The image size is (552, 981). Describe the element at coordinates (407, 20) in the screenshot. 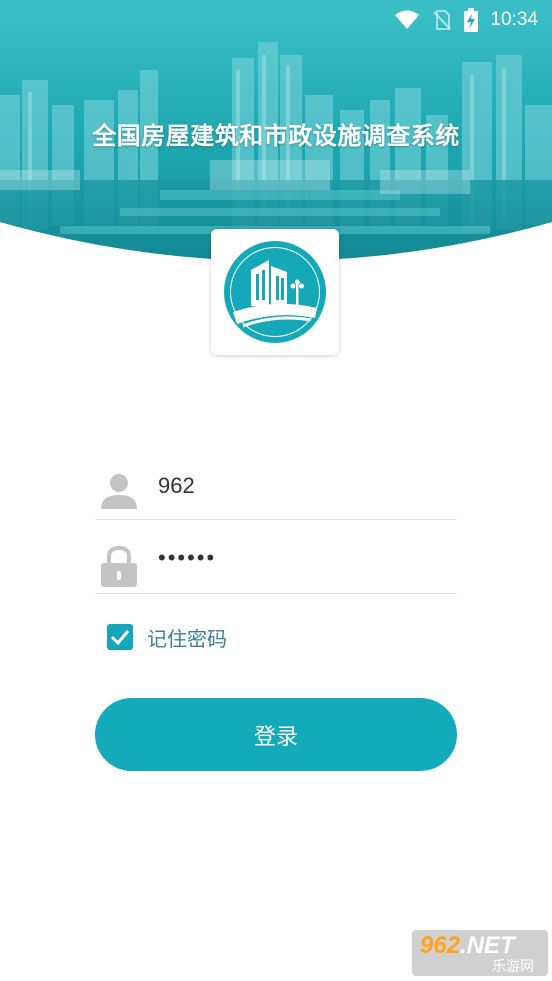

I see `wifi-icon` at that location.